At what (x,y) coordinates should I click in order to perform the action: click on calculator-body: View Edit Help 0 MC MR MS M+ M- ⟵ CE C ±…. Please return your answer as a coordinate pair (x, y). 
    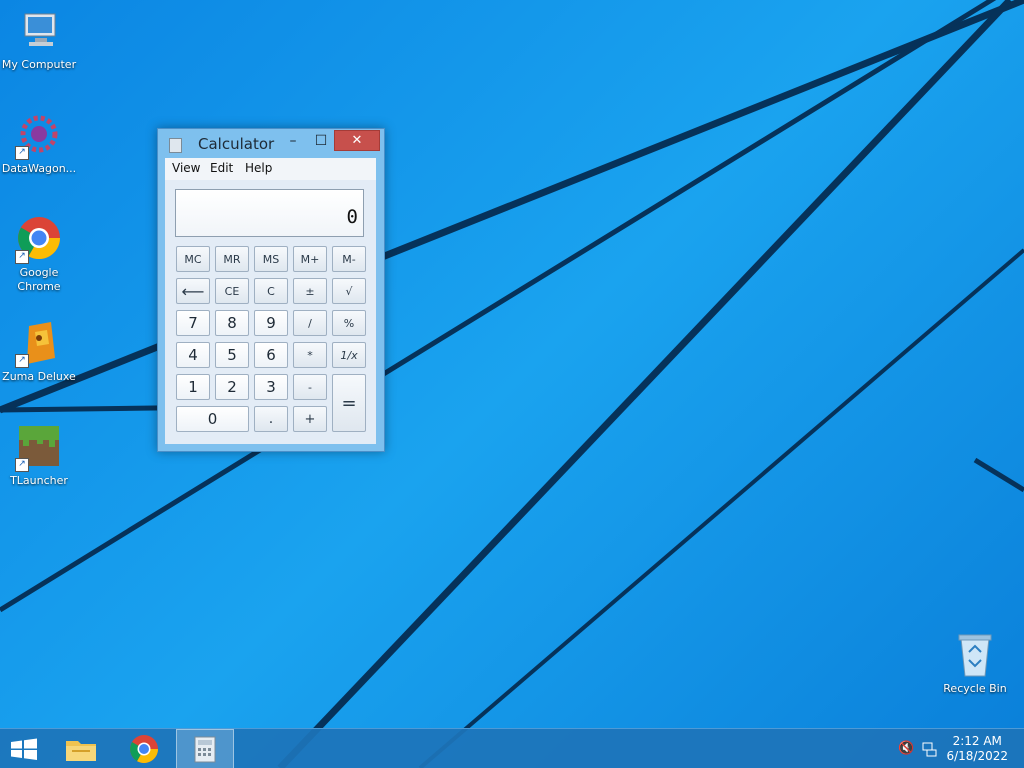
    Looking at the image, I should click on (270, 301).